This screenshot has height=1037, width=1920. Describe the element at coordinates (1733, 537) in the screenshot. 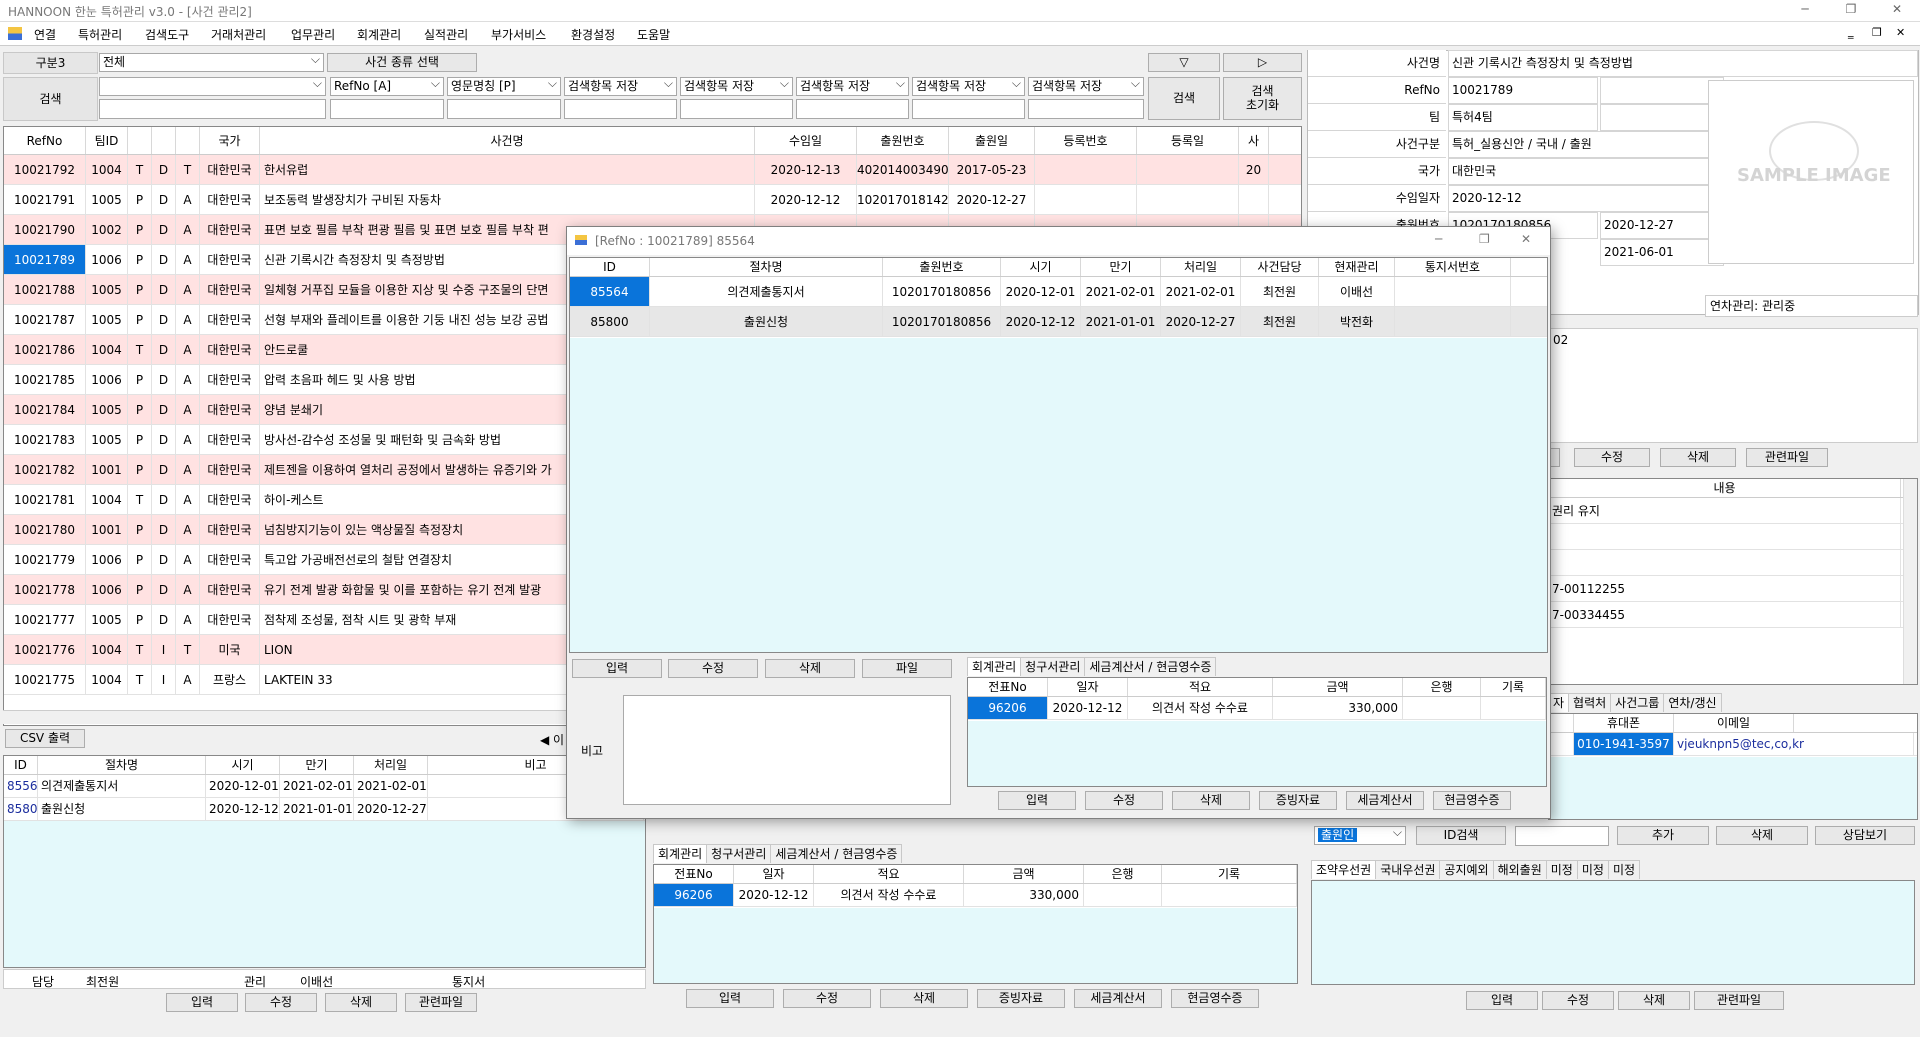

I see `content-row` at that location.